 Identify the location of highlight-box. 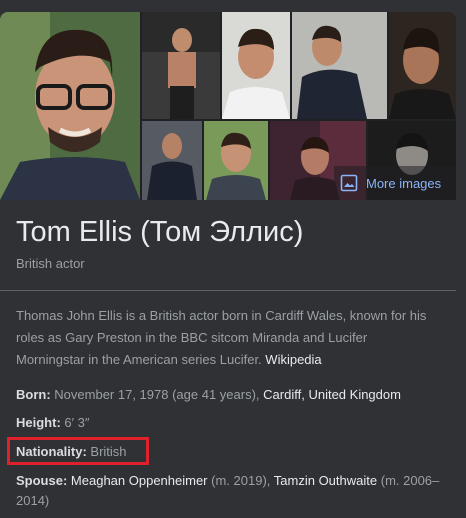
(78, 451).